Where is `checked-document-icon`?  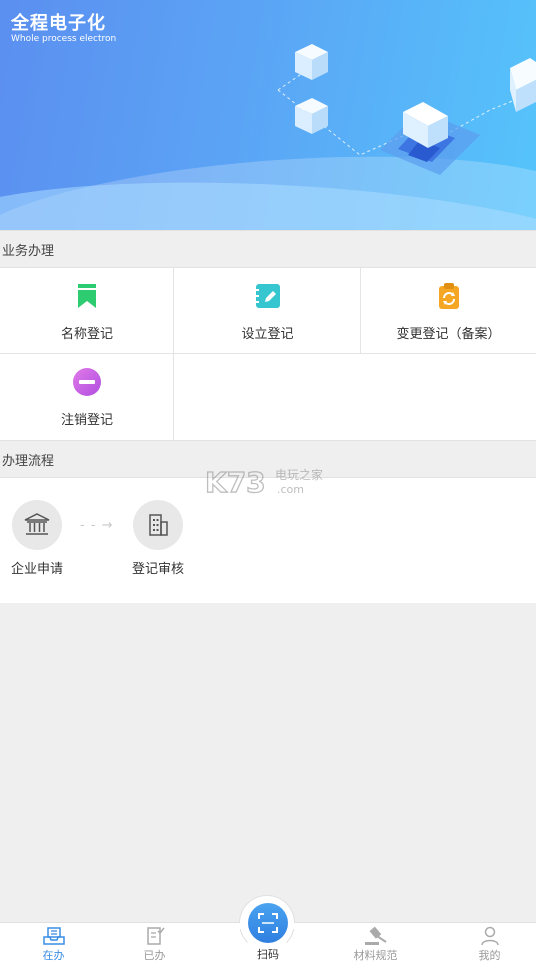
checked-document-icon is located at coordinates (155, 936).